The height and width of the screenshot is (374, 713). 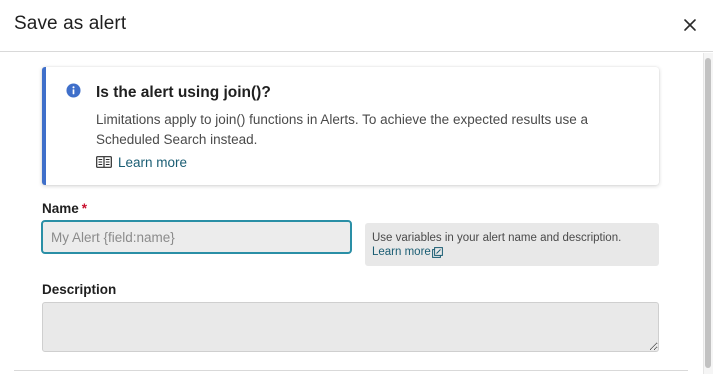 I want to click on description-textarea, so click(x=350, y=327).